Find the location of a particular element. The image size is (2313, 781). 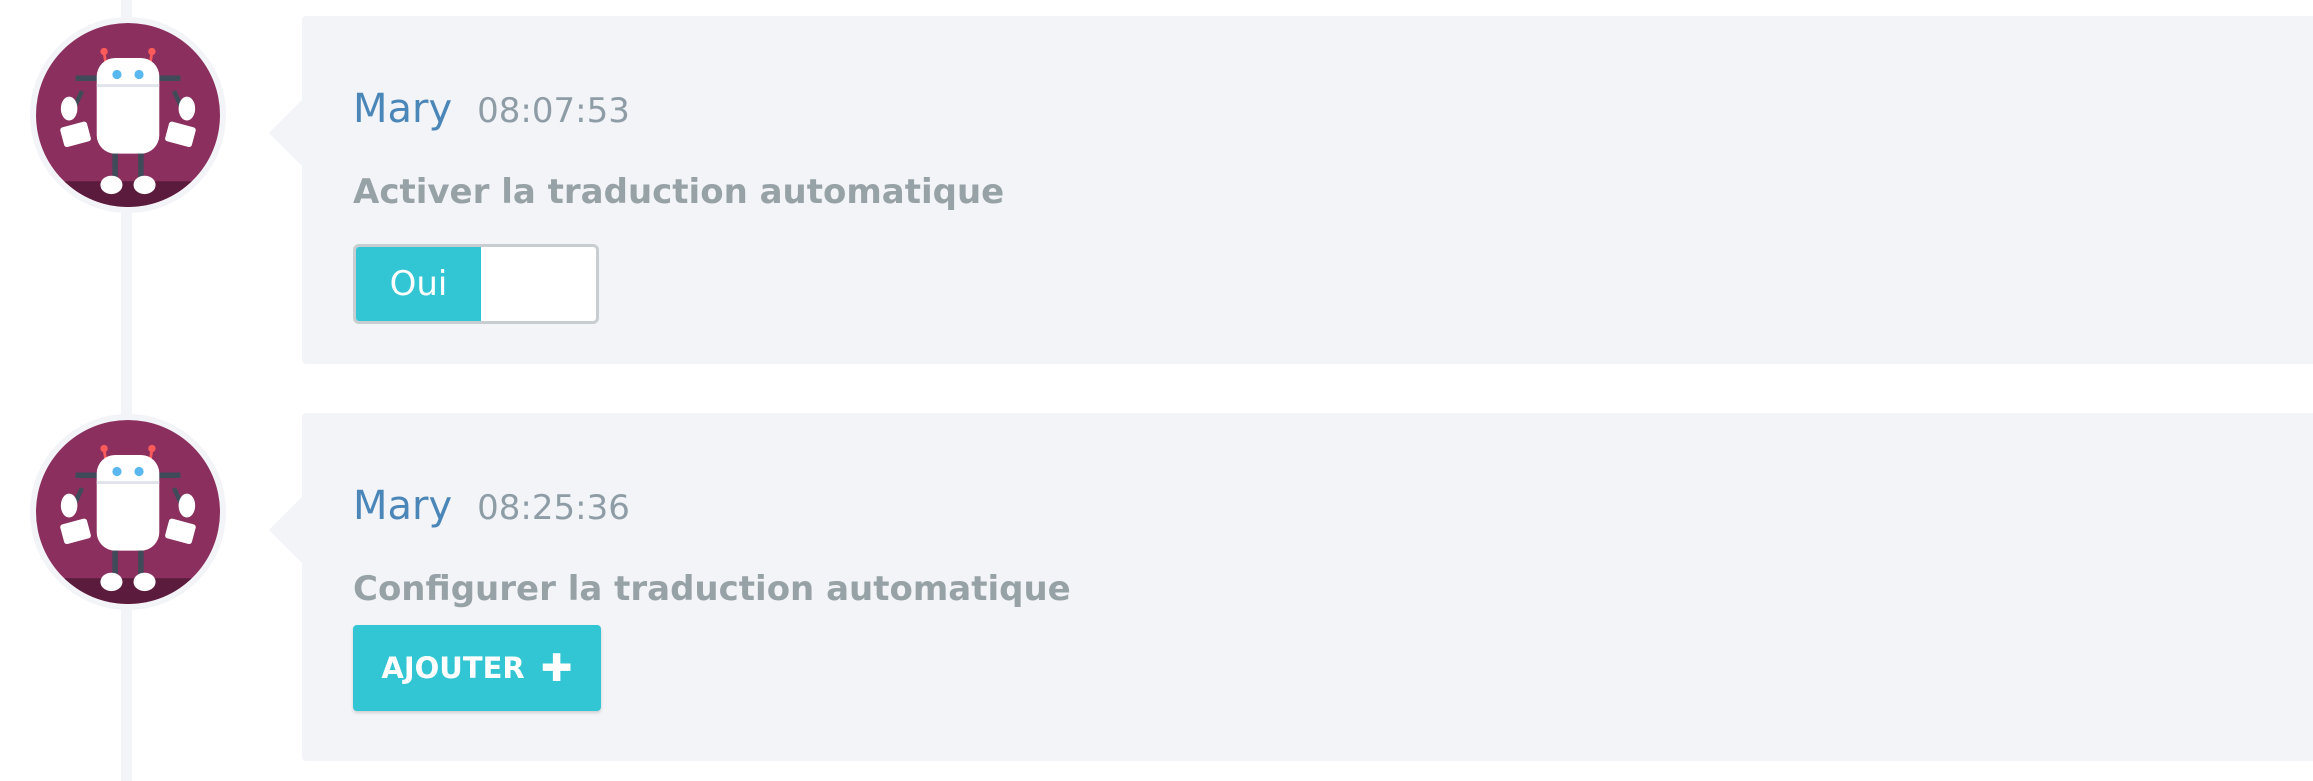

translation-toggle: Oui is located at coordinates (476, 284).